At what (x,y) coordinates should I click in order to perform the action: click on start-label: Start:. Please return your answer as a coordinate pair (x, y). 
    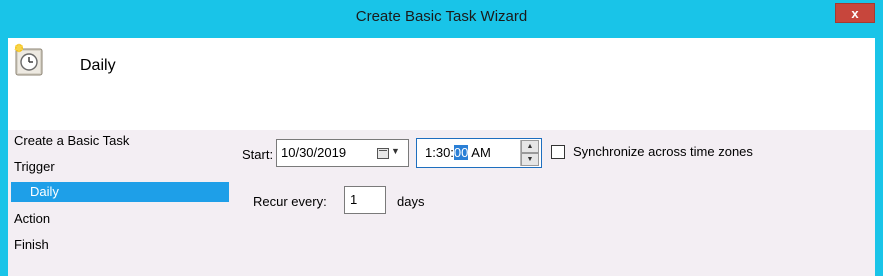
    Looking at the image, I should click on (258, 154).